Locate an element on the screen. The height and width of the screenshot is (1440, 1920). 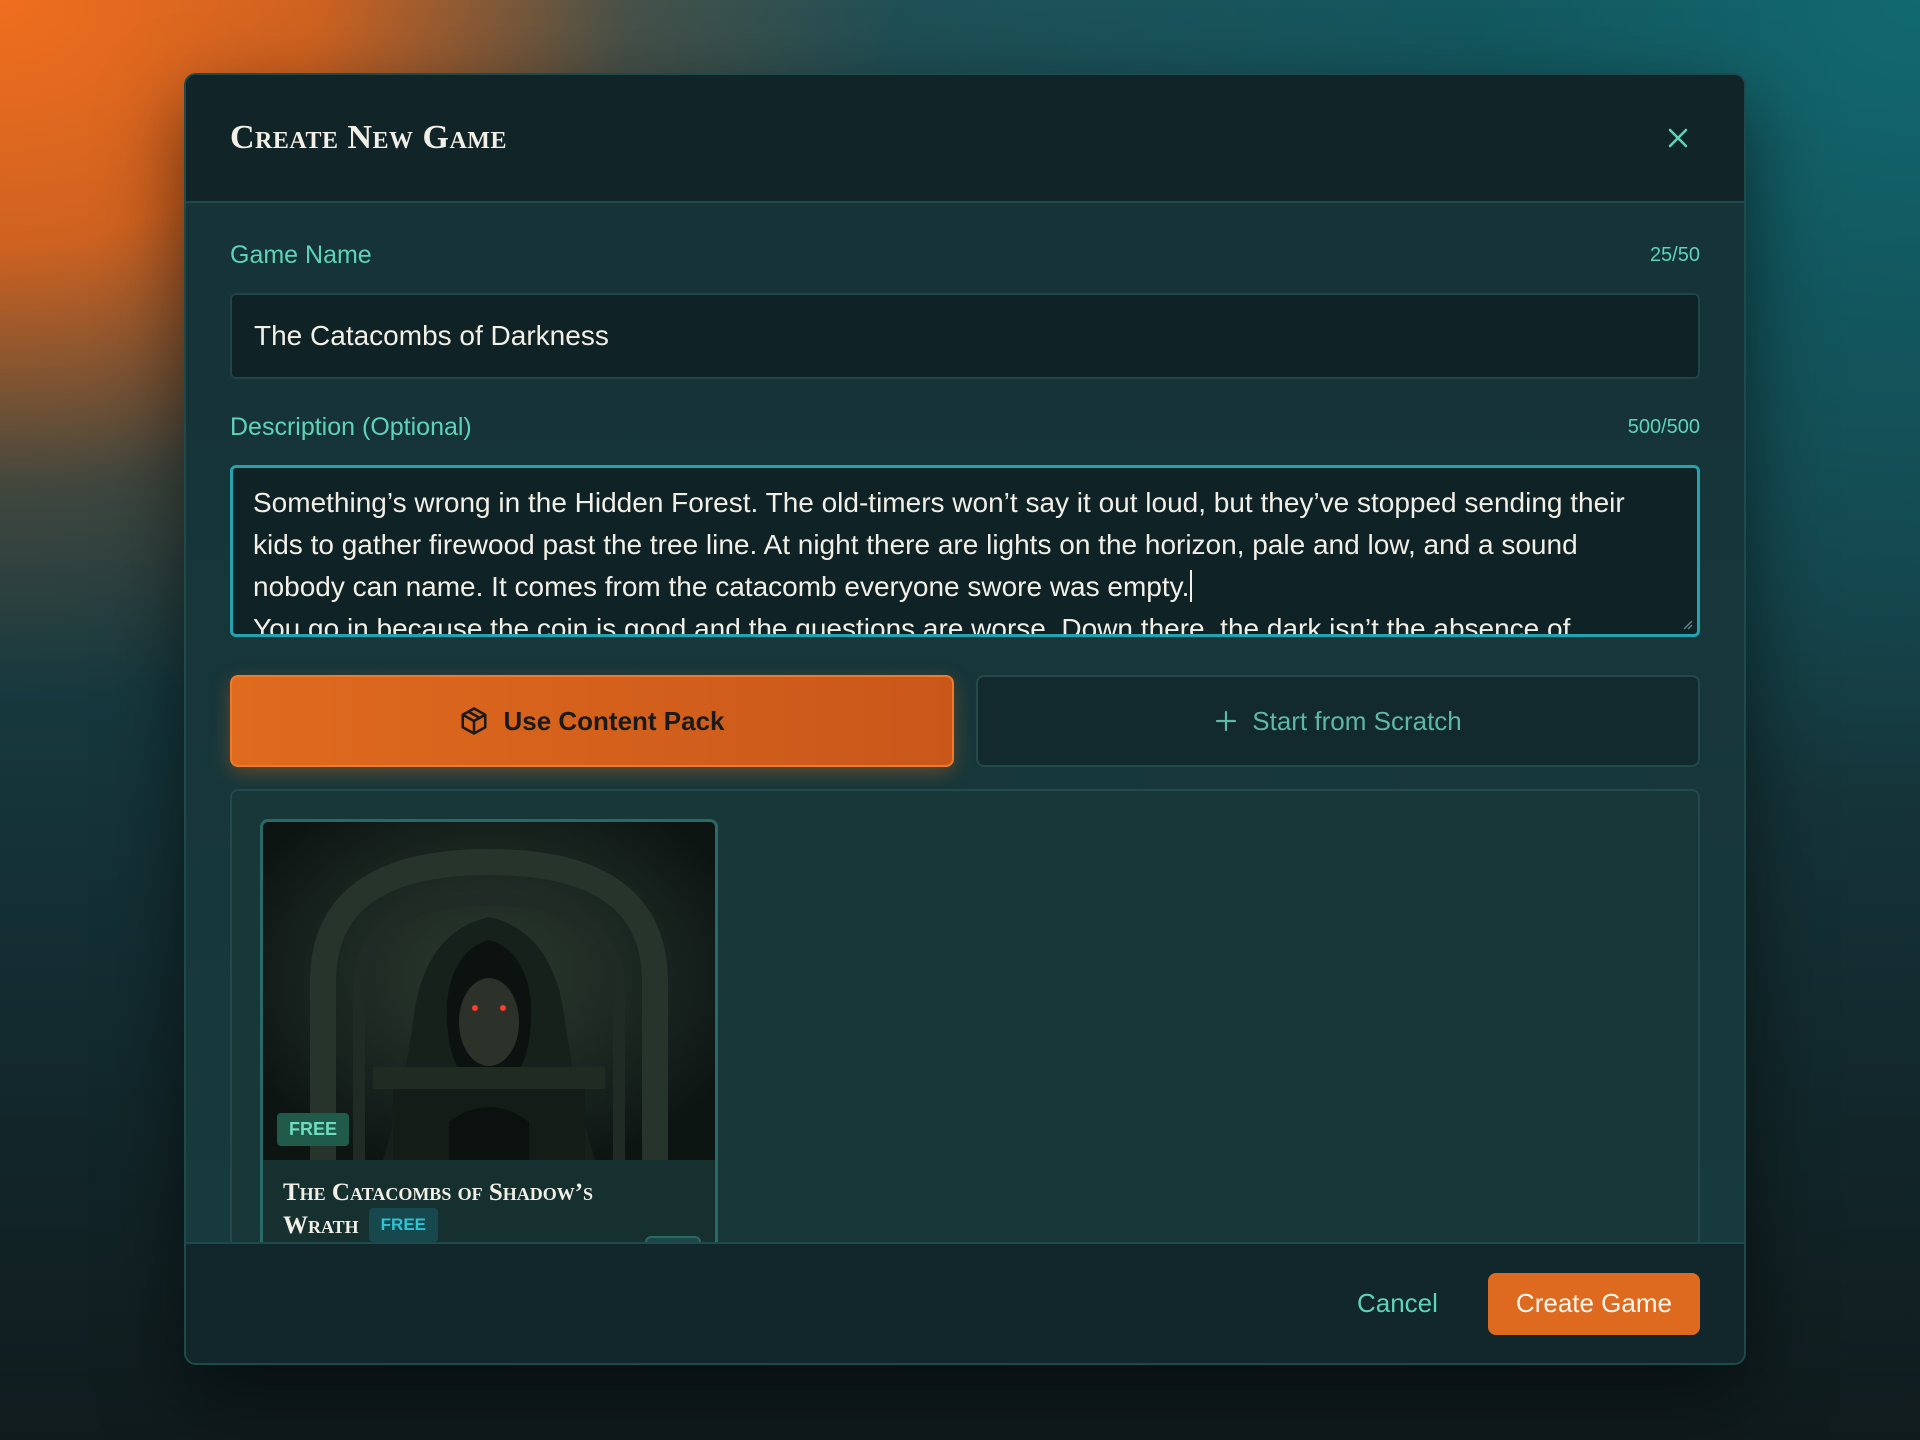
game-name-count: 25/50 is located at coordinates (1674, 254).